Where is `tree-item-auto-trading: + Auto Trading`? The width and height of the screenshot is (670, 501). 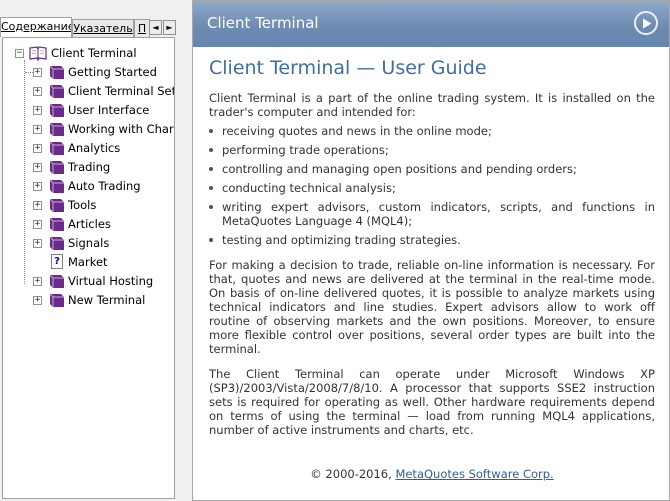
tree-item-auto-trading: + Auto Trading is located at coordinates (88, 186).